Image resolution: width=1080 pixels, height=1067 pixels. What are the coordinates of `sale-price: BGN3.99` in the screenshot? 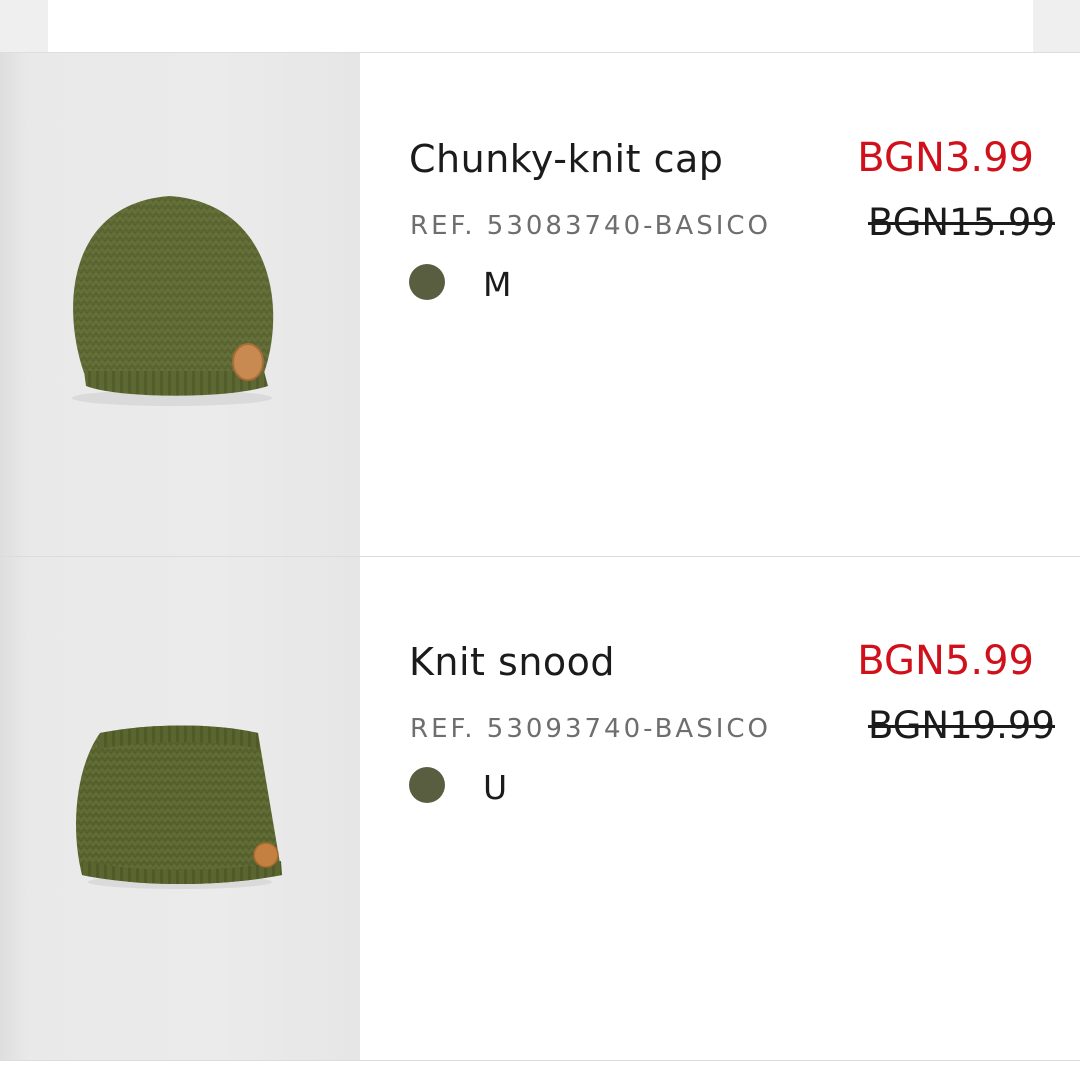 It's located at (945, 158).